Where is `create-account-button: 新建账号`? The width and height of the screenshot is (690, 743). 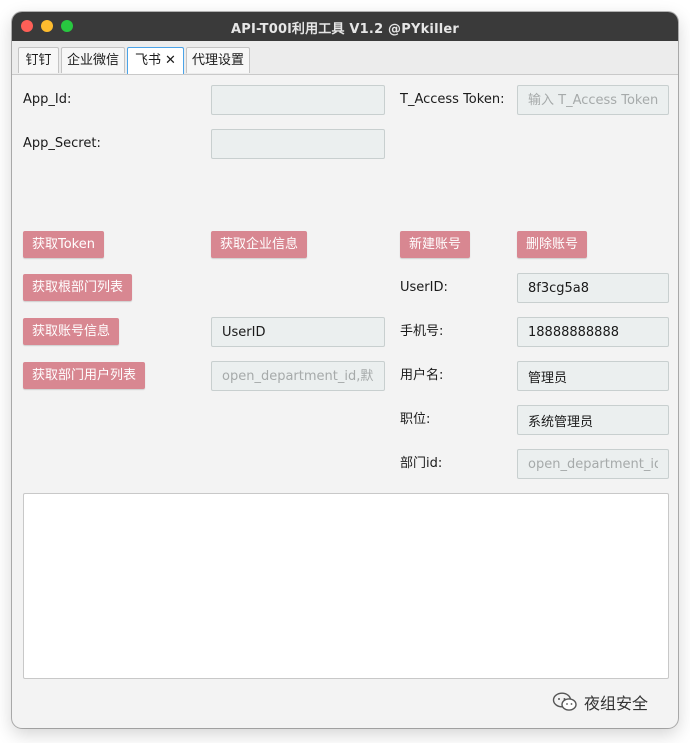 create-account-button: 新建账号 is located at coordinates (435, 244).